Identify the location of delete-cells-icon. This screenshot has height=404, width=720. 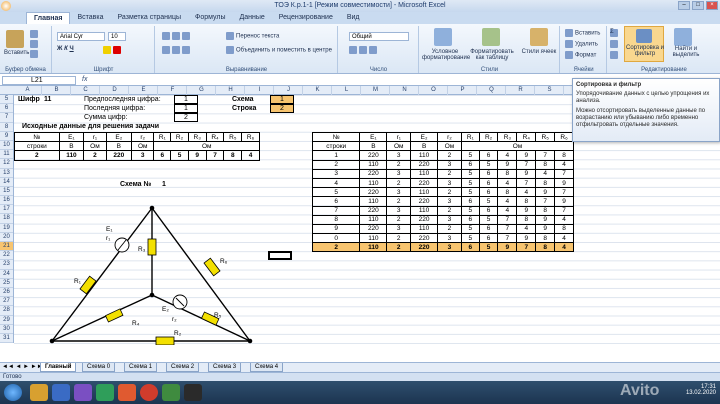
(569, 44).